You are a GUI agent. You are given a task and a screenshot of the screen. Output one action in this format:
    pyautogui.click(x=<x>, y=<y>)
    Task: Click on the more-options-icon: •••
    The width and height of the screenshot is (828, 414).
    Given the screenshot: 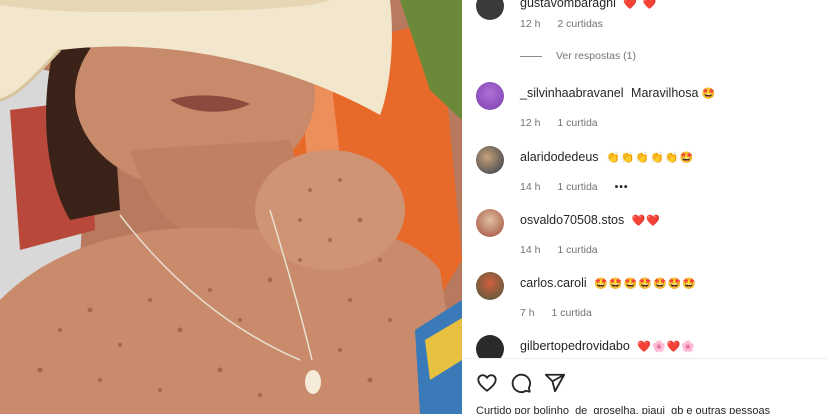 What is the action you would take?
    pyautogui.click(x=622, y=187)
    